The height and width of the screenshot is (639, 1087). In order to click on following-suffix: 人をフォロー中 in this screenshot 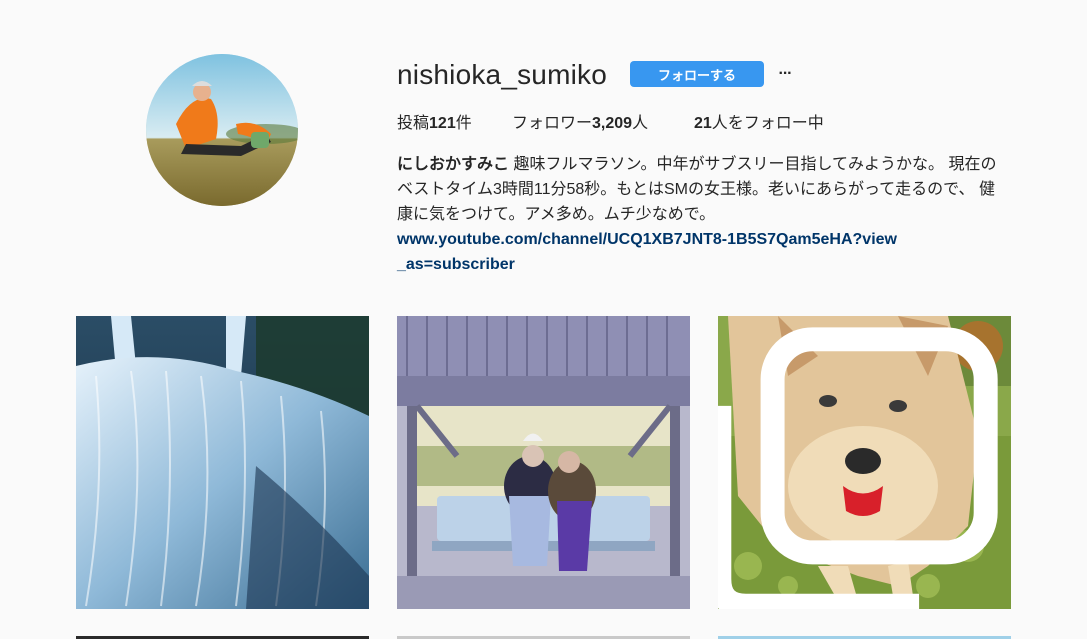, I will do `click(767, 123)`.